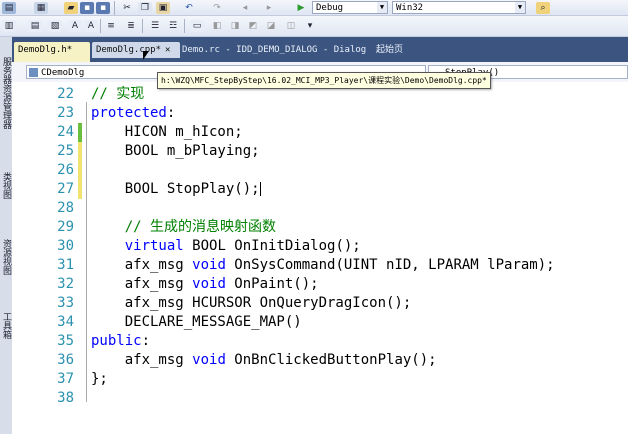 The height and width of the screenshot is (434, 628). Describe the element at coordinates (65, 341) in the screenshot. I see `line-number: 35` at that location.